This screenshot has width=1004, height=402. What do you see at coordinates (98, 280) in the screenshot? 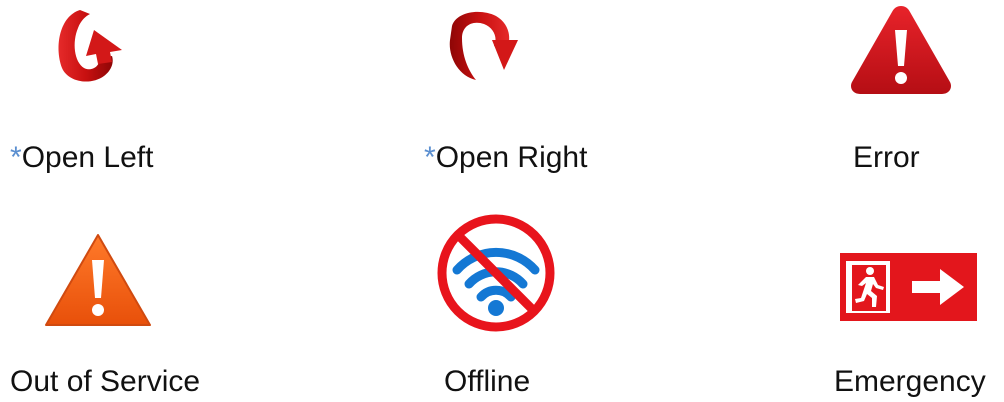
I see `warning-icon` at bounding box center [98, 280].